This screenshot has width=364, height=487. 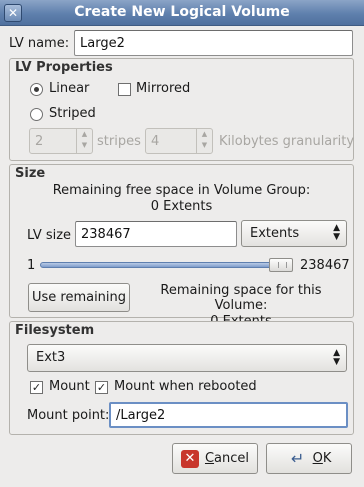 What do you see at coordinates (39, 141) in the screenshot?
I see `stripes-value: 2` at bounding box center [39, 141].